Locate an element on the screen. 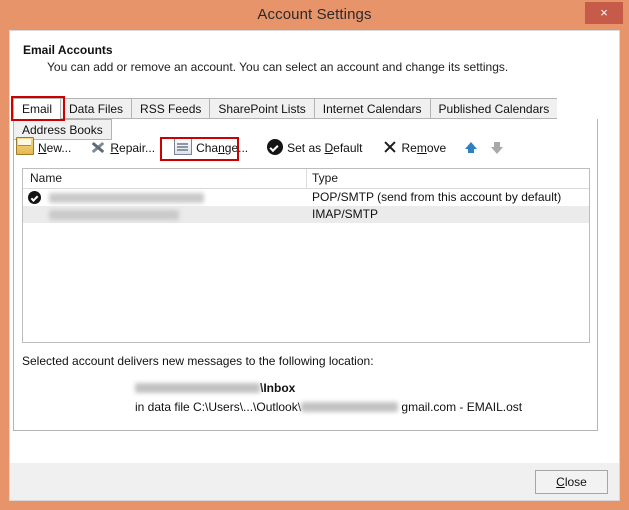 This screenshot has width=629, height=510. set-as-default-button: Set as Default is located at coordinates (314, 148).